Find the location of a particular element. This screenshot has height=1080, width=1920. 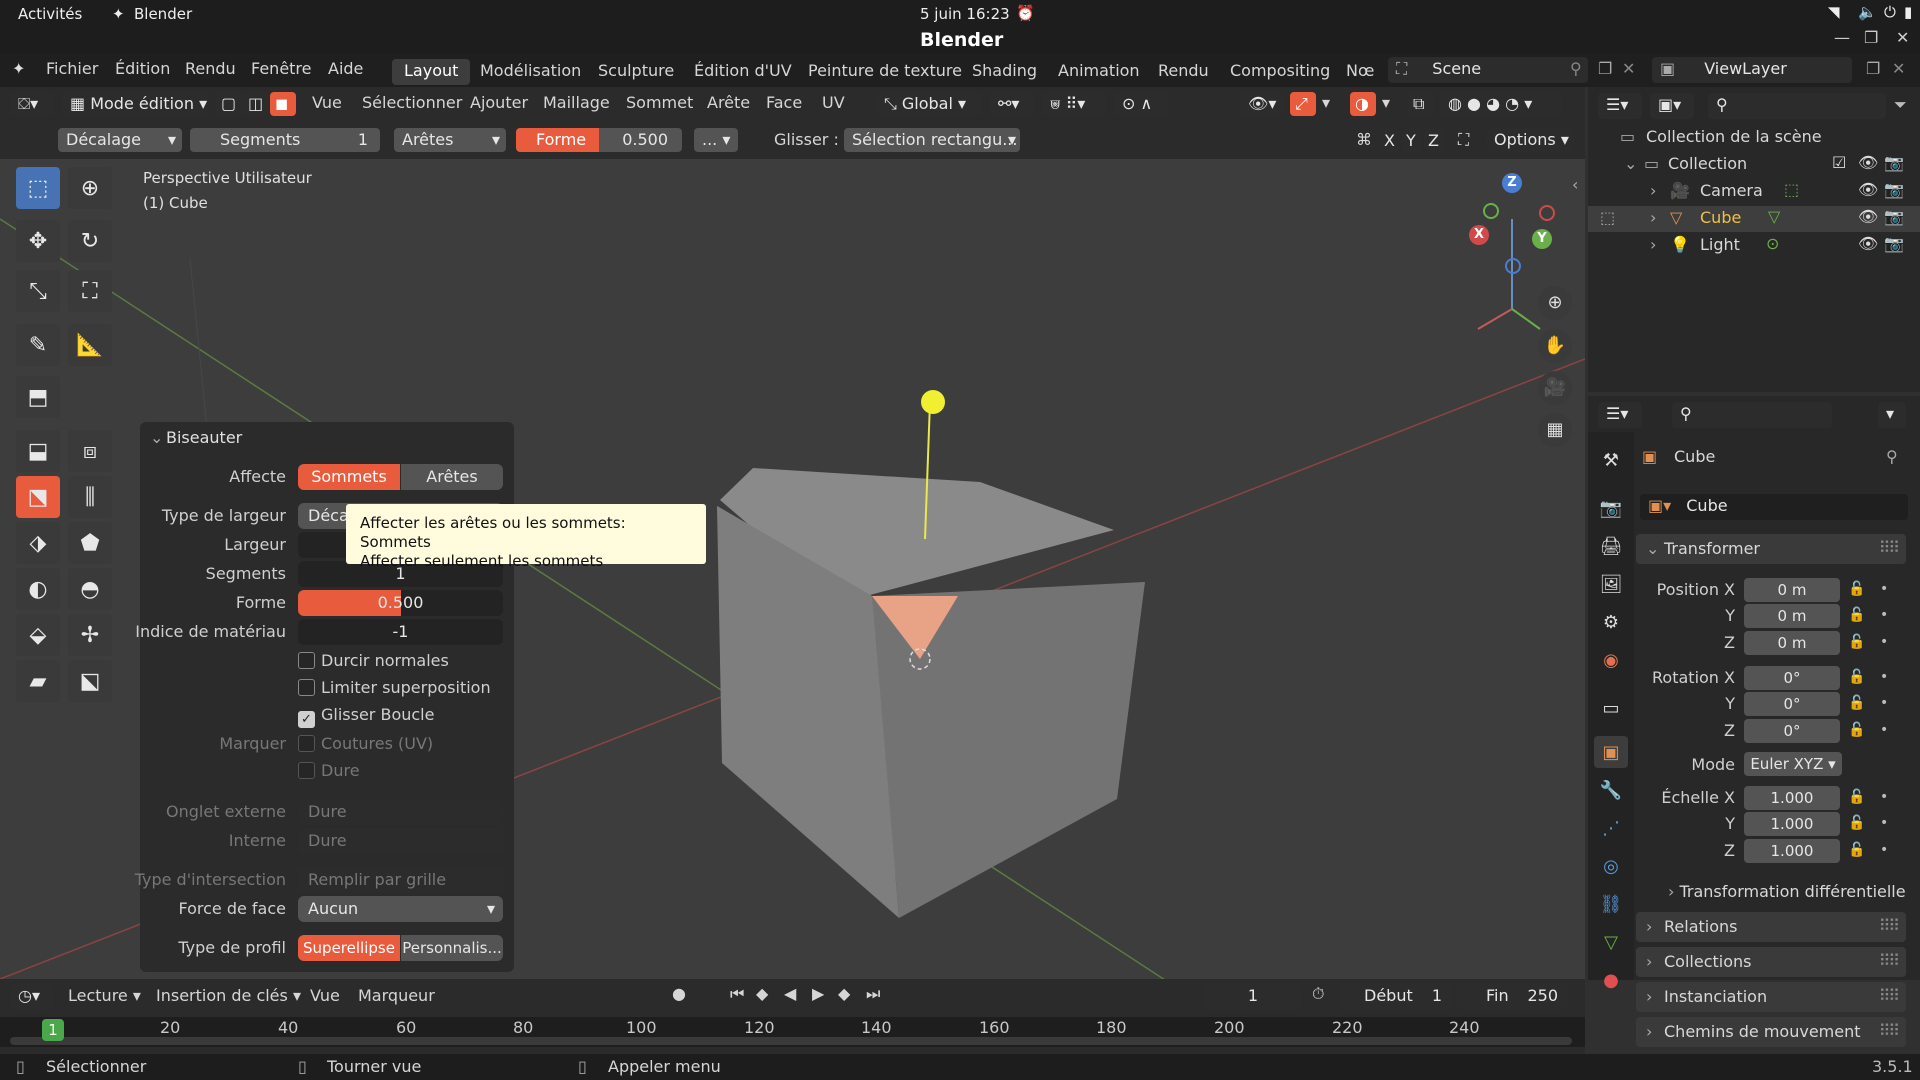

gizmo-x-axis: X is located at coordinates (1479, 235).